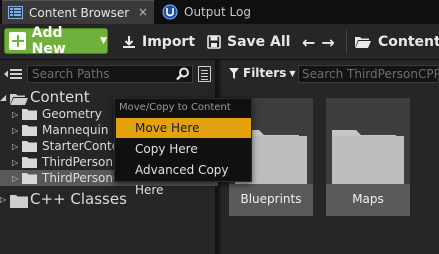 The width and height of the screenshot is (439, 254). I want to click on forward-arrow-icon: →, so click(327, 42).